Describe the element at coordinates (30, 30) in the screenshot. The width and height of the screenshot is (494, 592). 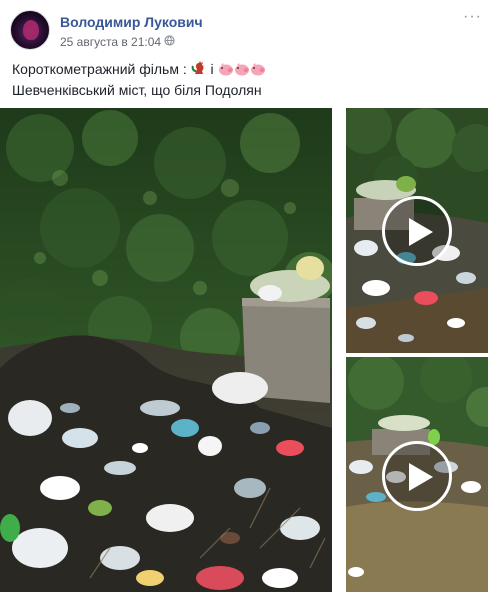
I see `avatar` at that location.